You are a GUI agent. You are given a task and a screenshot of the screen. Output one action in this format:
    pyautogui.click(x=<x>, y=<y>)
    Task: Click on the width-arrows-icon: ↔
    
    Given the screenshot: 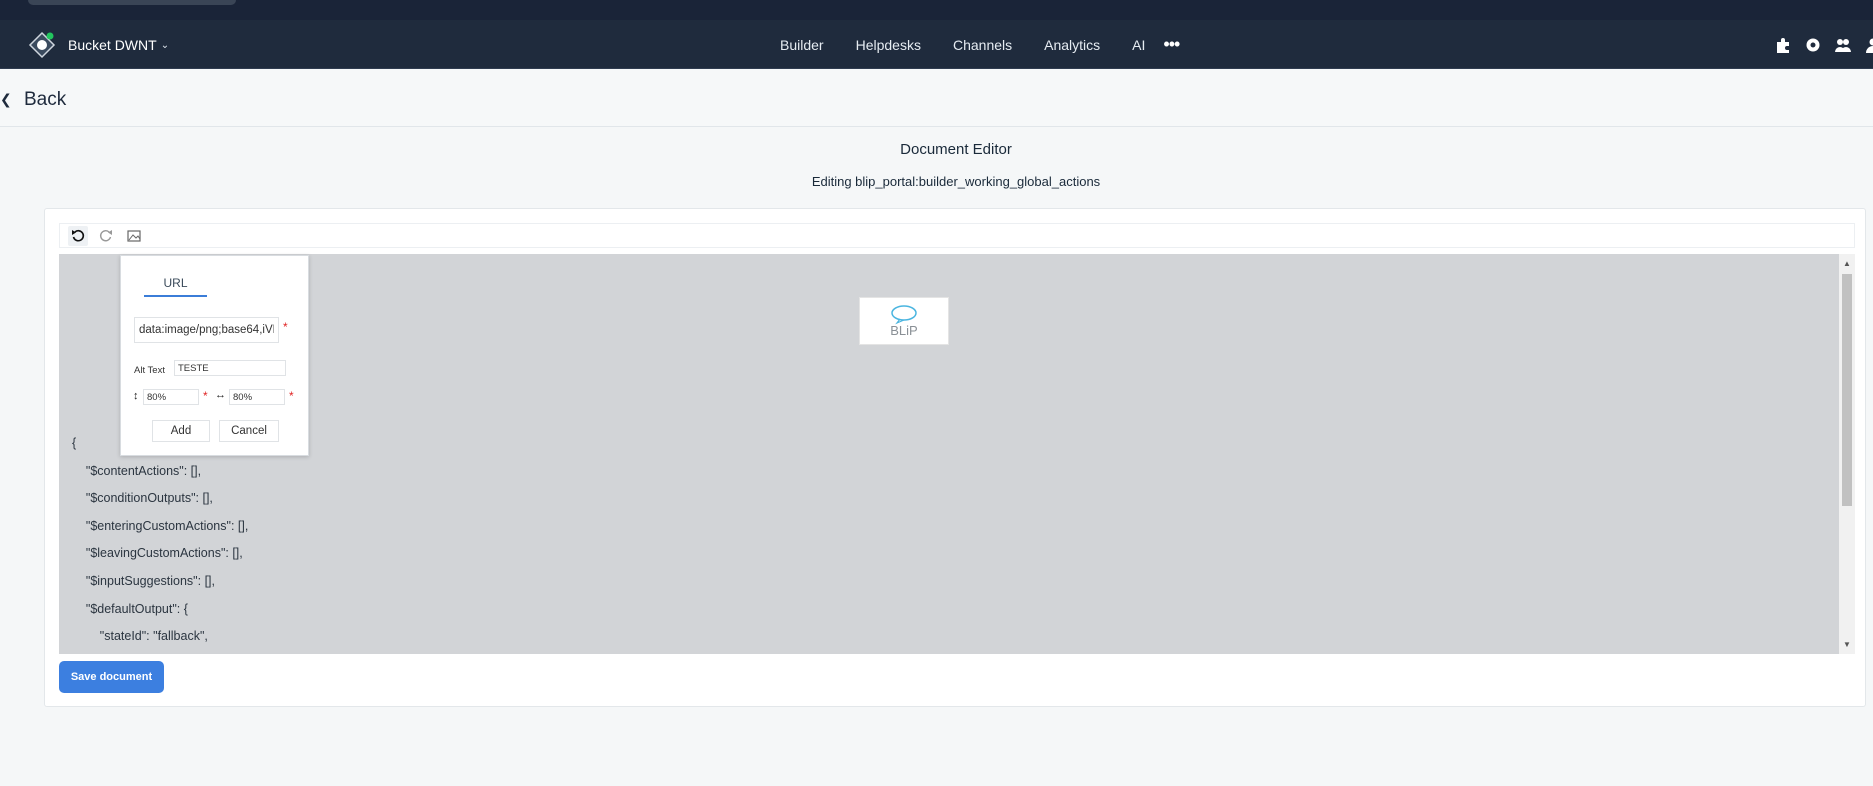 What is the action you would take?
    pyautogui.click(x=220, y=395)
    